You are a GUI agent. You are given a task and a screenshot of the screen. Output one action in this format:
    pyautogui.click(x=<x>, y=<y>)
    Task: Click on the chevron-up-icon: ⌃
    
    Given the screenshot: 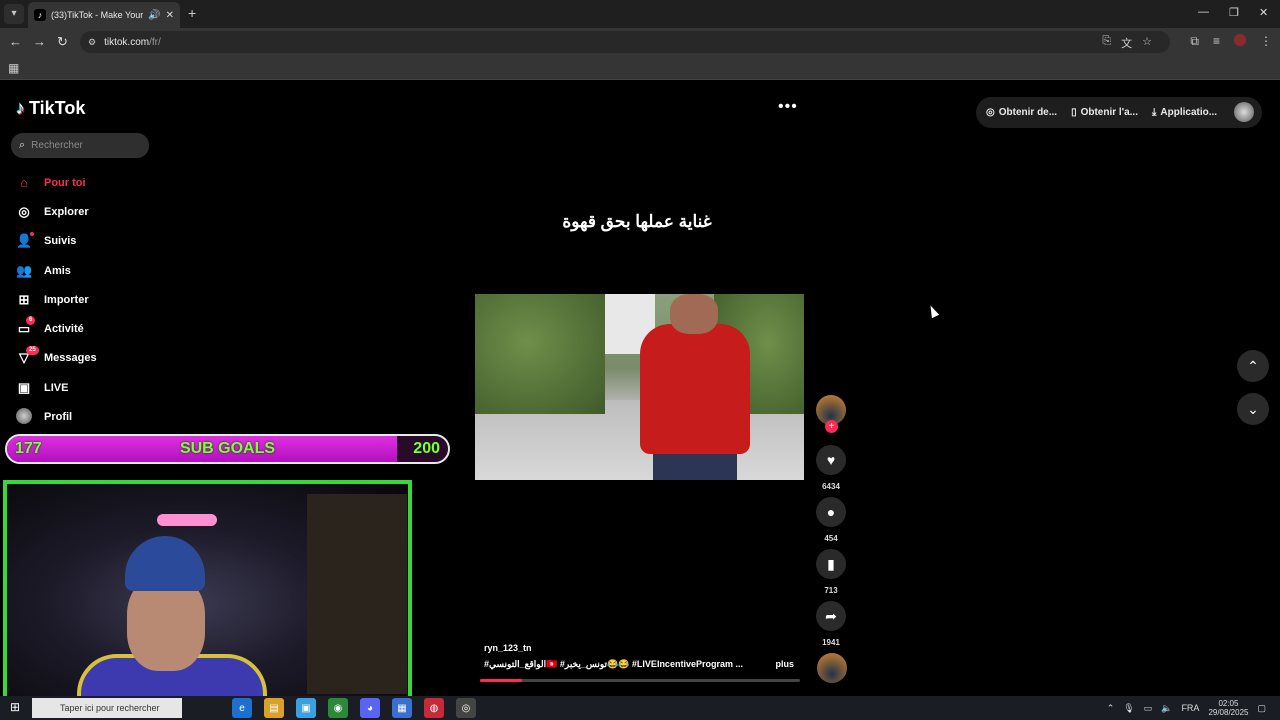 What is the action you would take?
    pyautogui.click(x=1253, y=365)
    